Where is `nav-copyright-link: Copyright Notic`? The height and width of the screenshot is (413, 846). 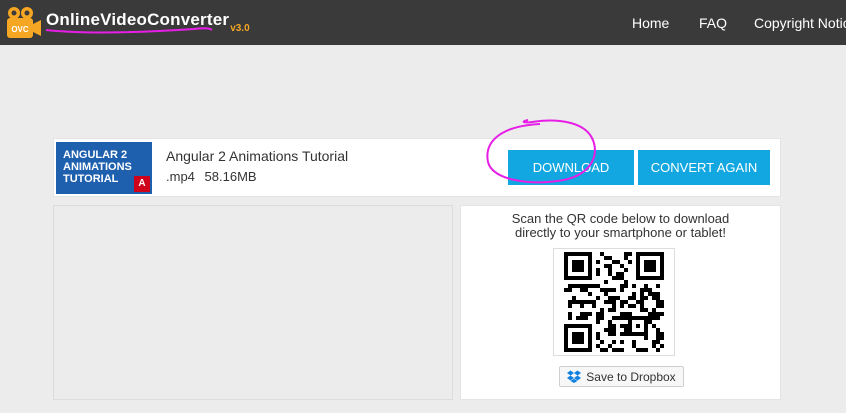 nav-copyright-link: Copyright Notic is located at coordinates (800, 23).